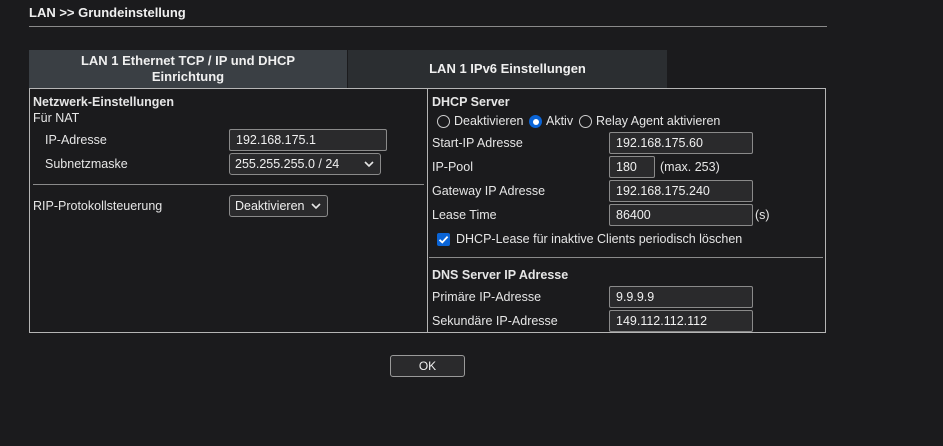 The image size is (943, 446). What do you see at coordinates (86, 164) in the screenshot?
I see `subnet-mask-label: Subnetzmaske` at bounding box center [86, 164].